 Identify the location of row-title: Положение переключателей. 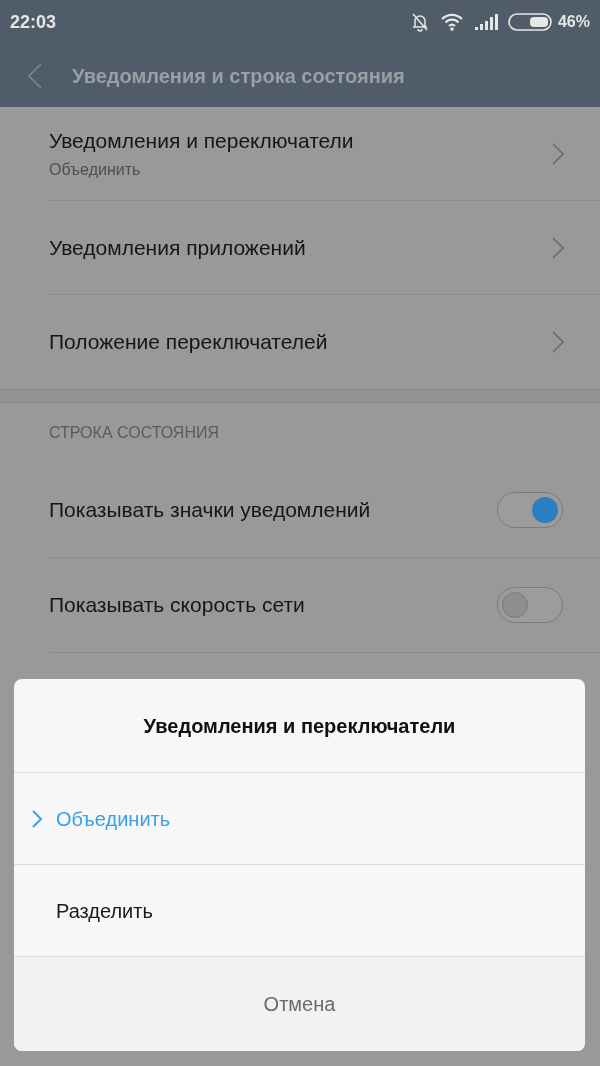
(189, 342).